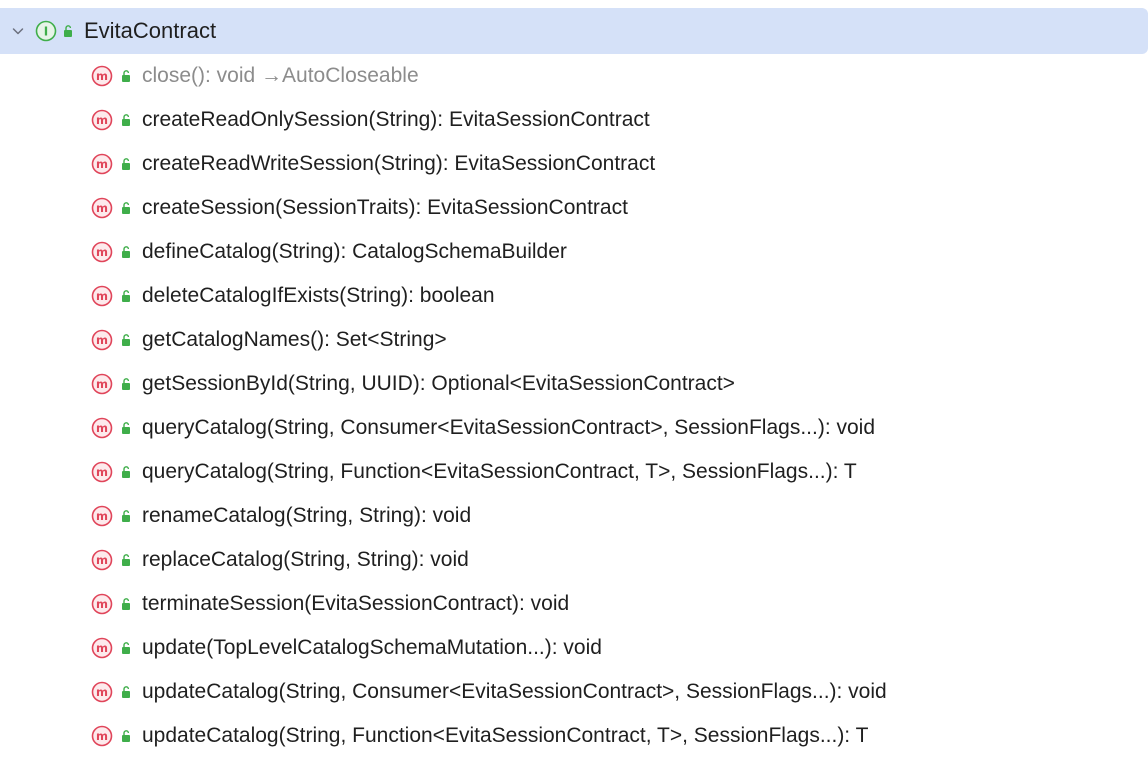 The width and height of the screenshot is (1148, 758). What do you see at coordinates (574, 76) in the screenshot?
I see `tree-node-method: m close(): void →AutoCloseable` at bounding box center [574, 76].